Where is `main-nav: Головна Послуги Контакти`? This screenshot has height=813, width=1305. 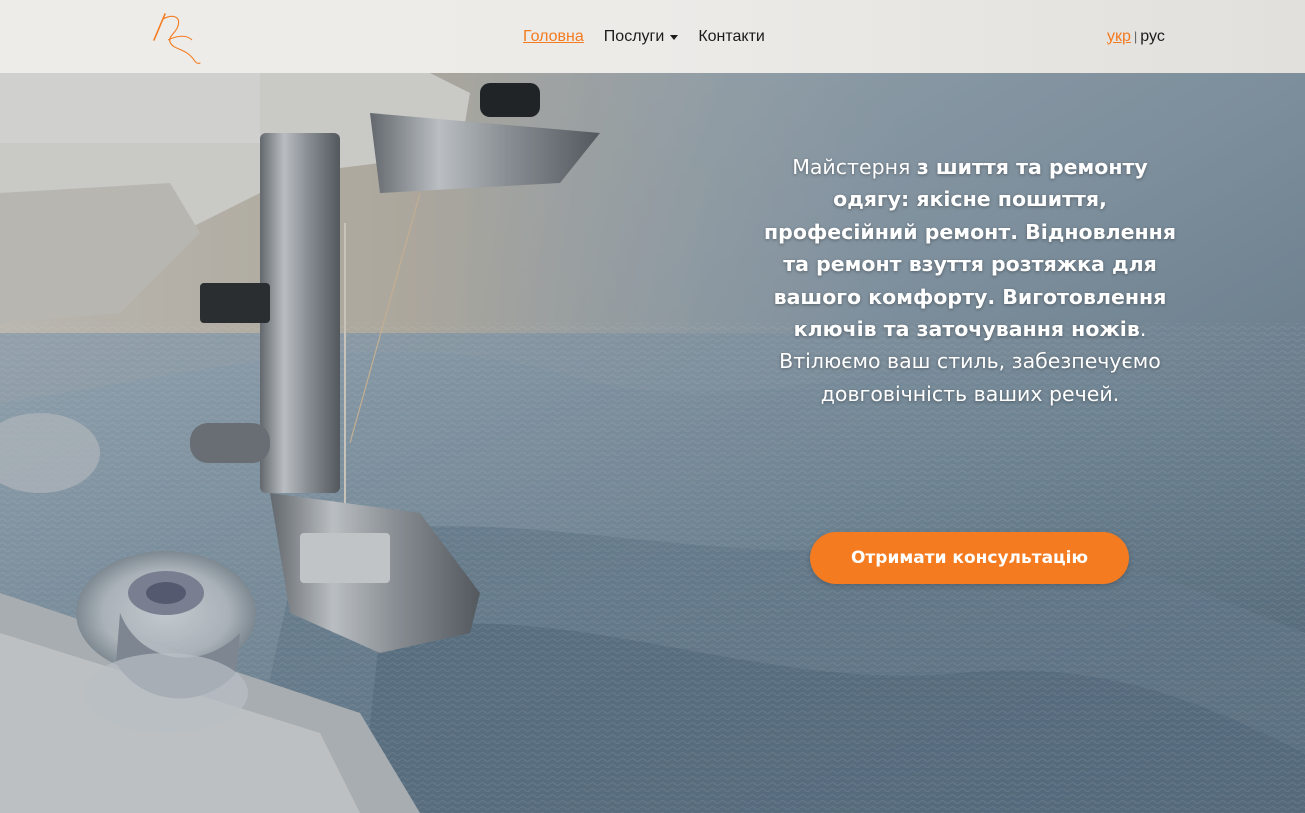
main-nav: Головна Послуги Контакти is located at coordinates (644, 36).